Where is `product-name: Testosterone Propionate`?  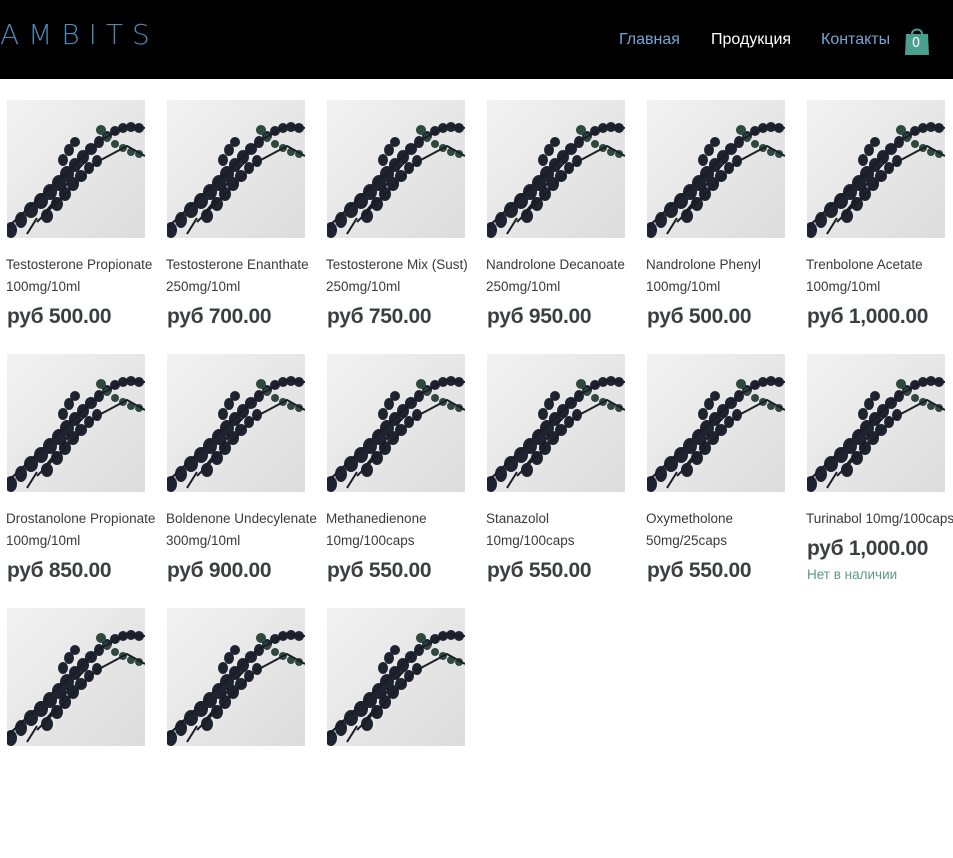 product-name: Testosterone Propionate is located at coordinates (81, 265).